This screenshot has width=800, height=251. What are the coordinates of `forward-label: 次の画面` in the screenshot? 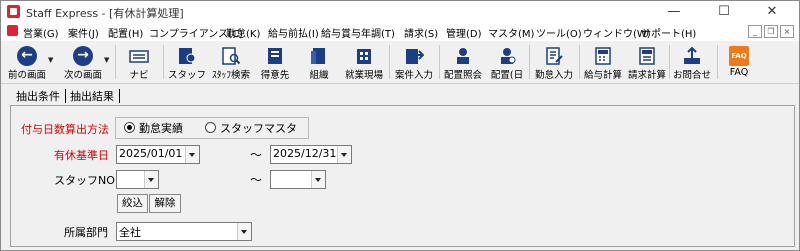 It's located at (82, 75).